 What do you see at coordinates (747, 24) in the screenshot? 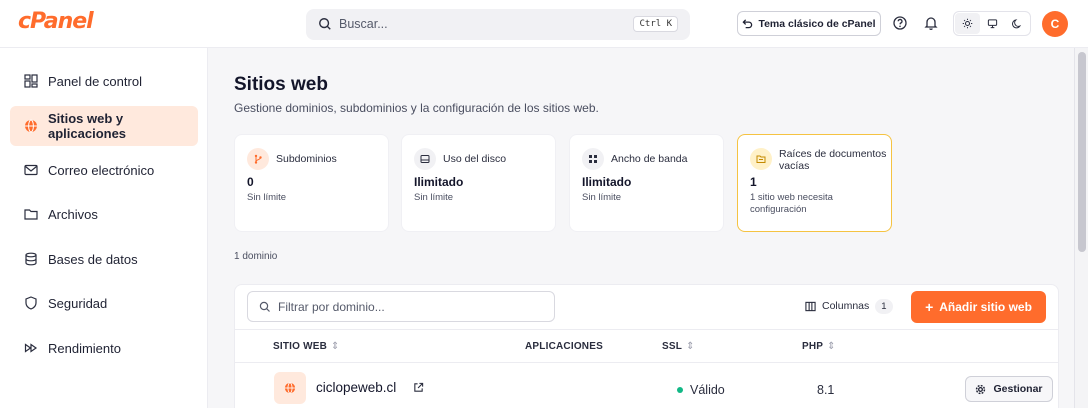
I see `undo-icon` at bounding box center [747, 24].